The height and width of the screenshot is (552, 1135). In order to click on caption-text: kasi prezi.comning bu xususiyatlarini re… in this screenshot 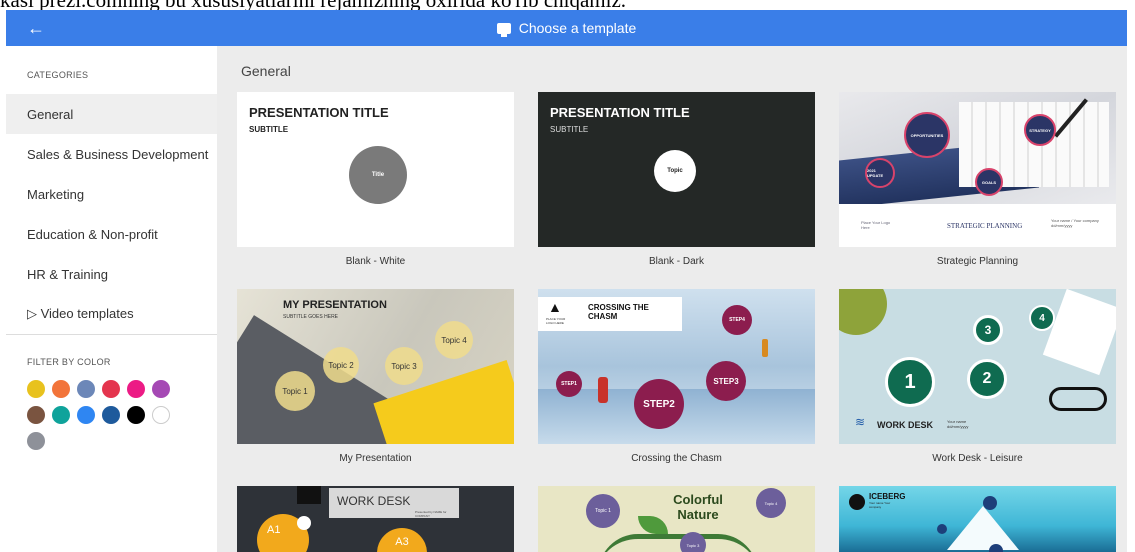, I will do `click(313, 5)`.